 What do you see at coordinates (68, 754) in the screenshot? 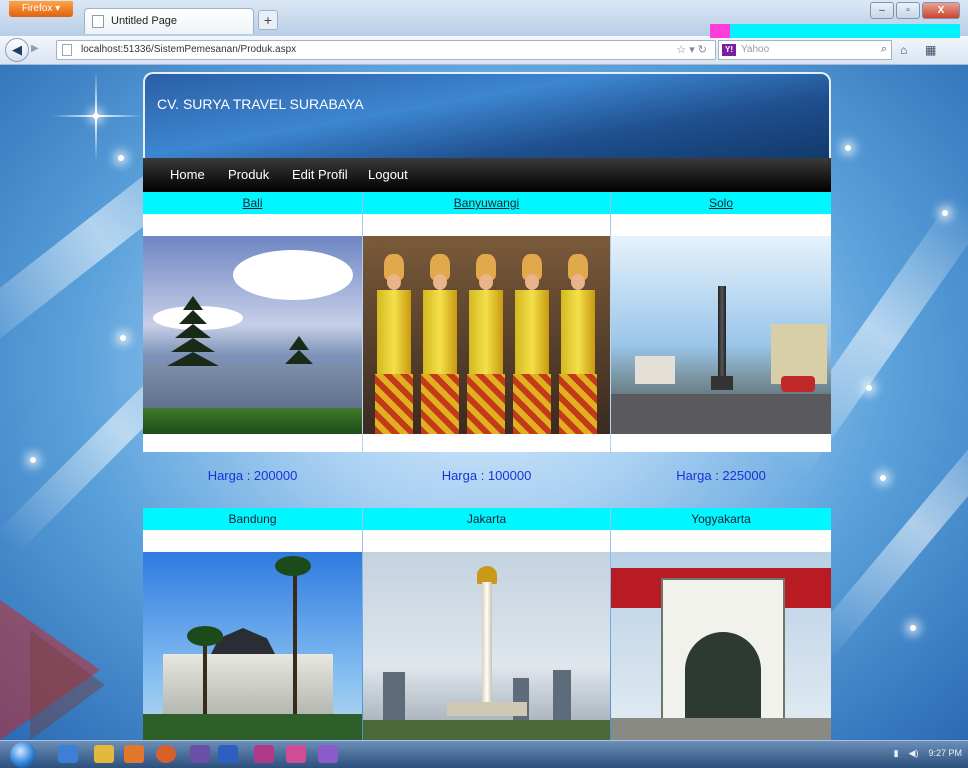
I see `ie-icon` at bounding box center [68, 754].